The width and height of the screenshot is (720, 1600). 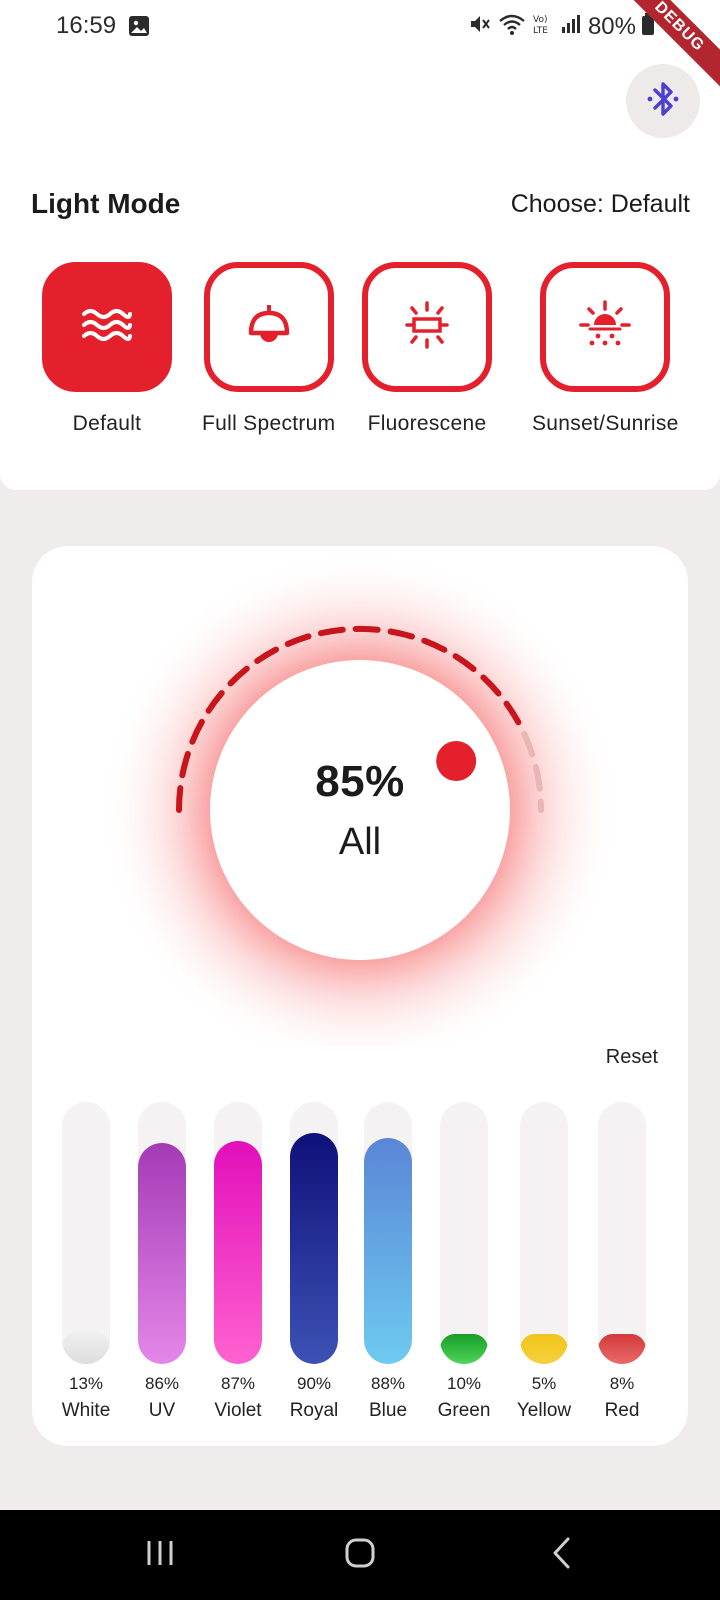 I want to click on channel-name: Blue, so click(x=388, y=1410).